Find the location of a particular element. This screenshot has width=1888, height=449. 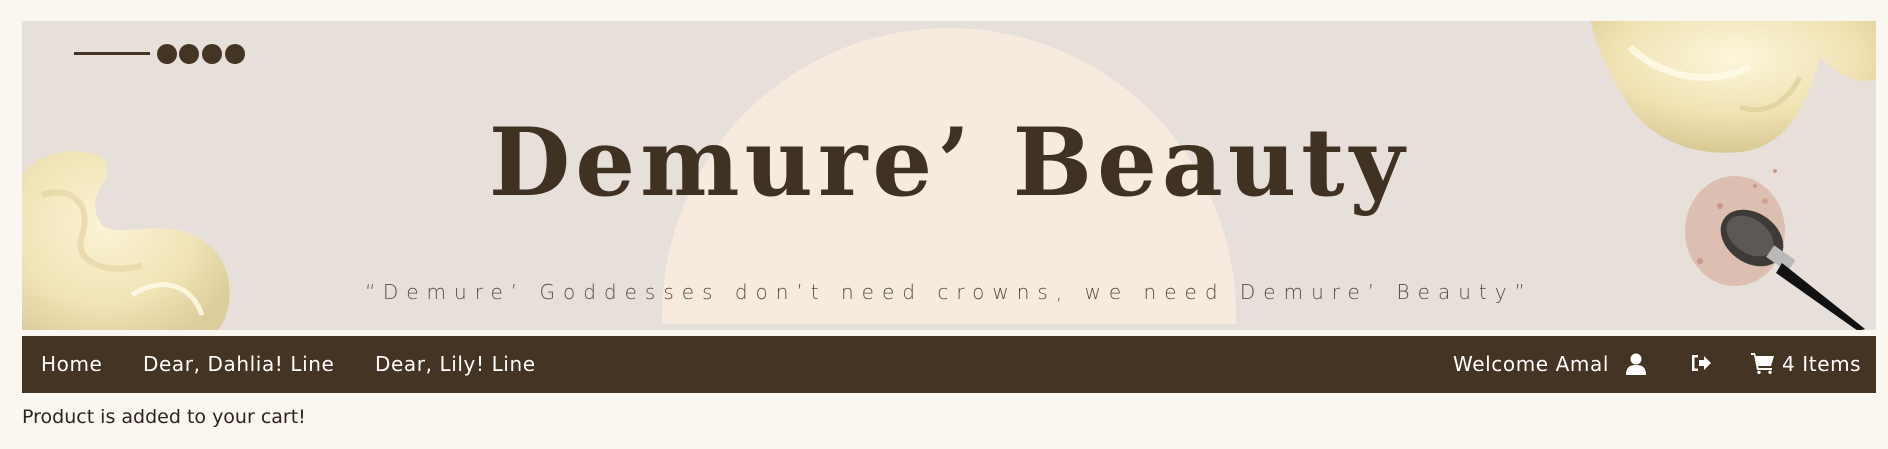

cart-count-label: 4 Items is located at coordinates (1821, 364).